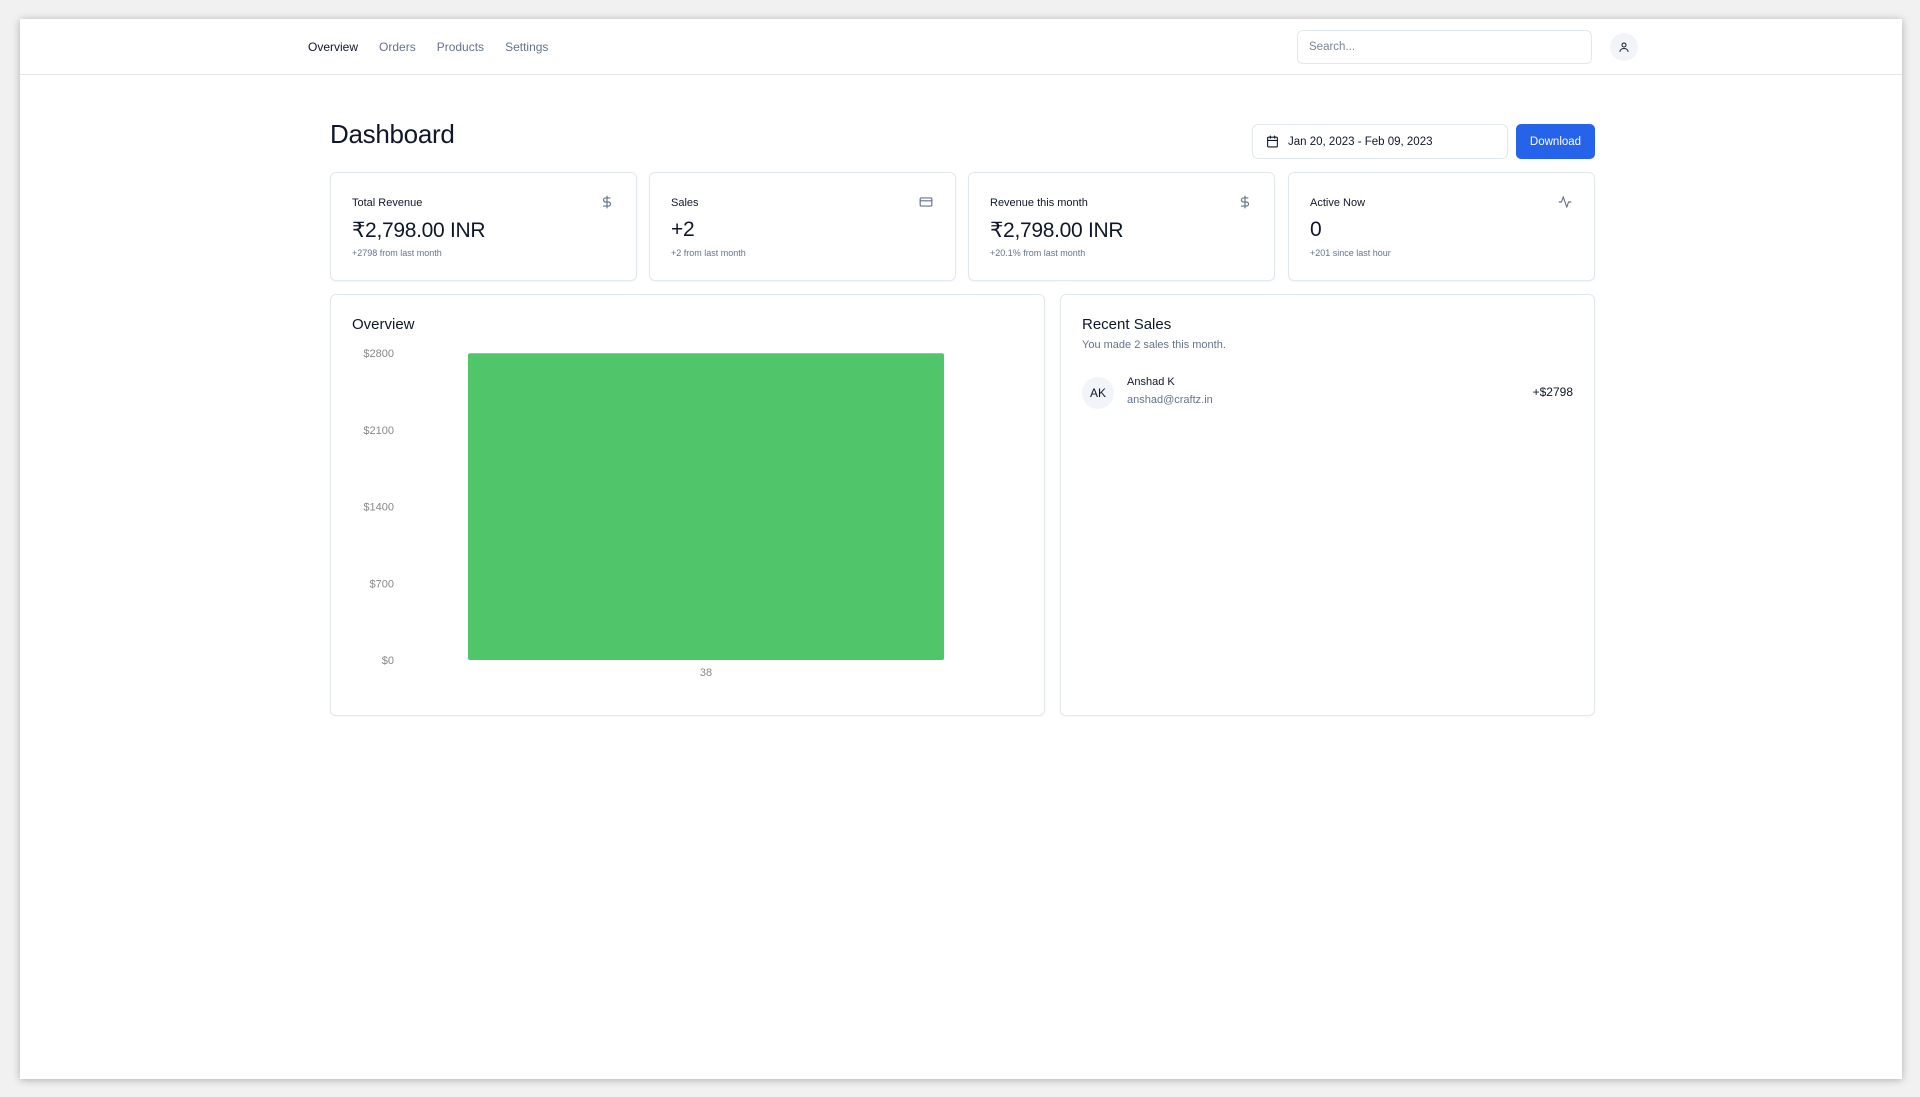 The height and width of the screenshot is (1097, 1920). I want to click on nav-overview: Overview, so click(333, 47).